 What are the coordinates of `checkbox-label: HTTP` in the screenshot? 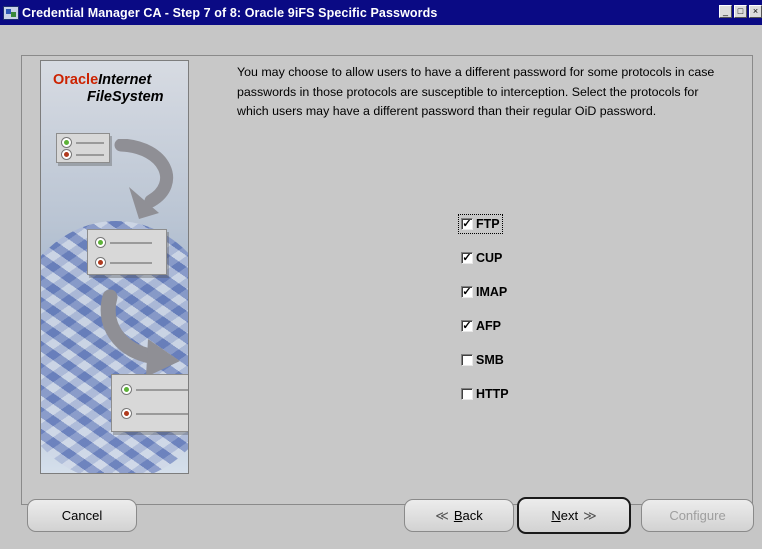 It's located at (492, 394).